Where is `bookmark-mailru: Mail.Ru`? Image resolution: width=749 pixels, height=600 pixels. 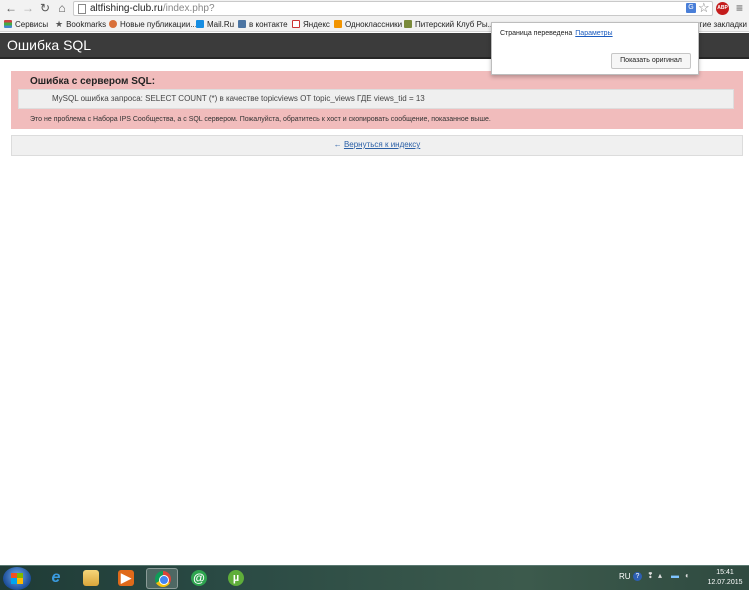 bookmark-mailru: Mail.Ru is located at coordinates (215, 24).